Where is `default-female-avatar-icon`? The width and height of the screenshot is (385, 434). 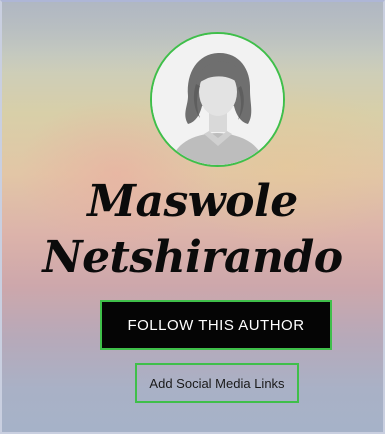
default-female-avatar-icon is located at coordinates (217, 99).